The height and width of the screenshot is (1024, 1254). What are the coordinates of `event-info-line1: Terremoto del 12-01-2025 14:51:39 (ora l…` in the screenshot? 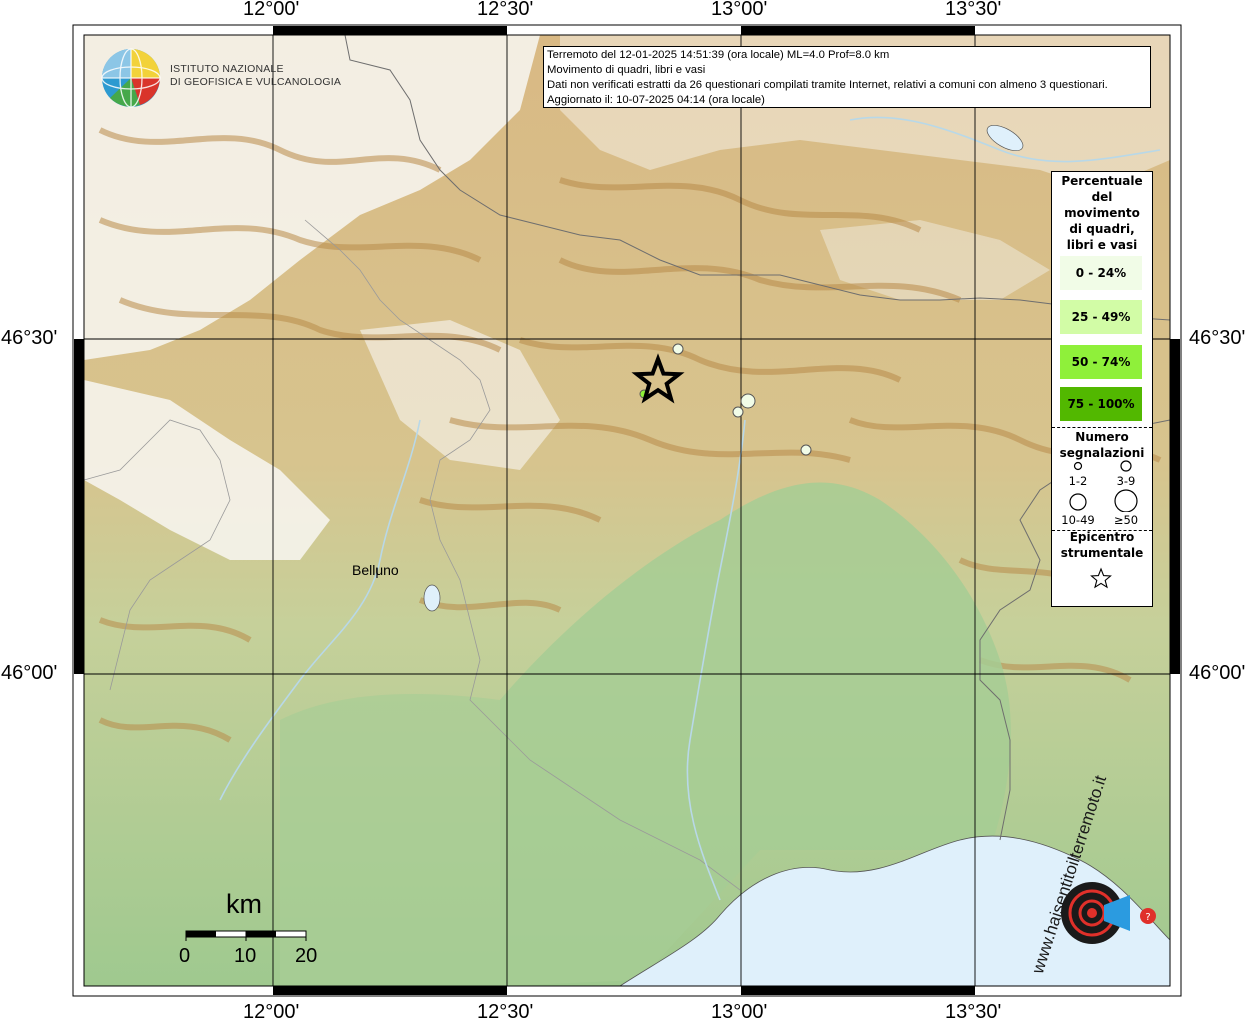 It's located at (718, 55).